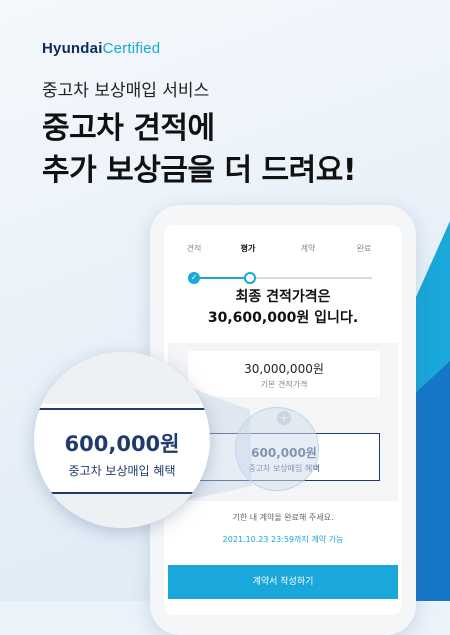 Image resolution: width=450 pixels, height=635 pixels. Describe the element at coordinates (283, 308) in the screenshot. I see `final-quote-text: 최종 견적가격은 30,600,000원 입니다.` at that location.